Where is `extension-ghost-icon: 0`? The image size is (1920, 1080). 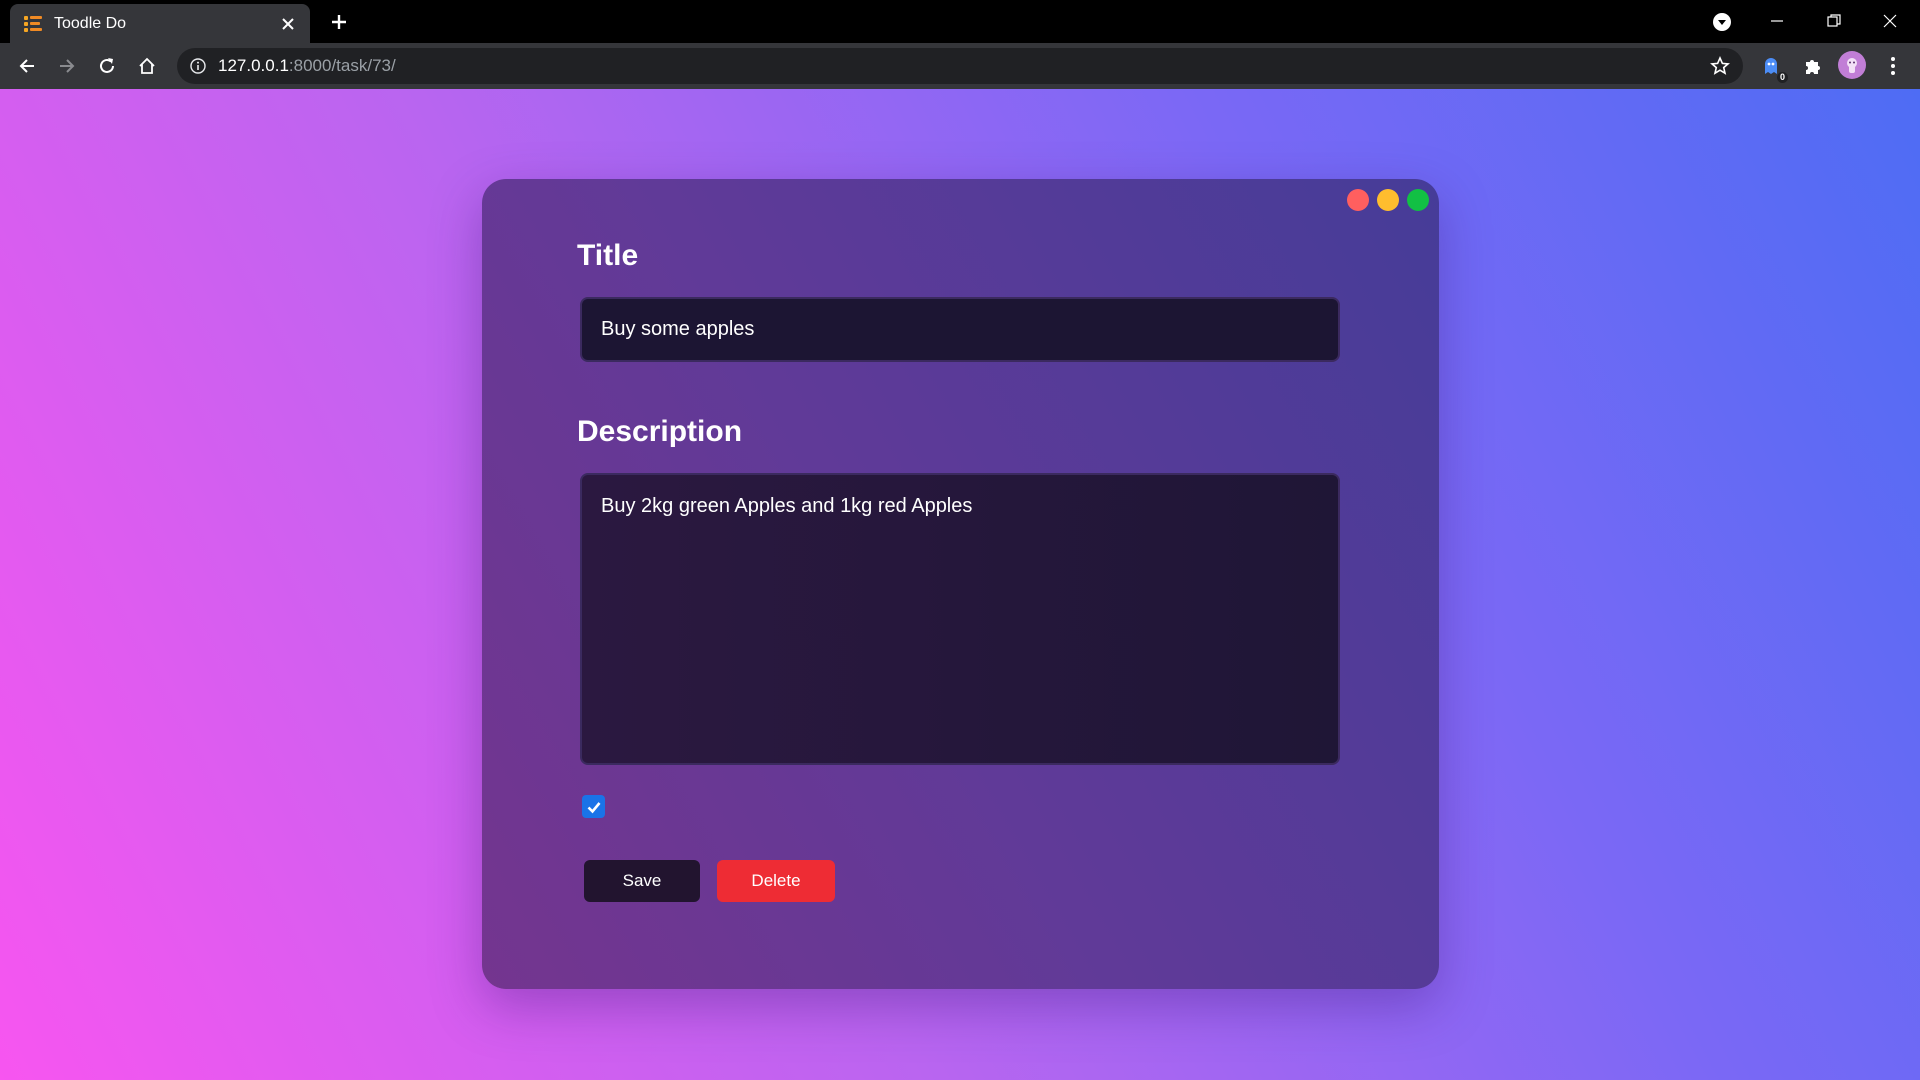 extension-ghost-icon: 0 is located at coordinates (1773, 68).